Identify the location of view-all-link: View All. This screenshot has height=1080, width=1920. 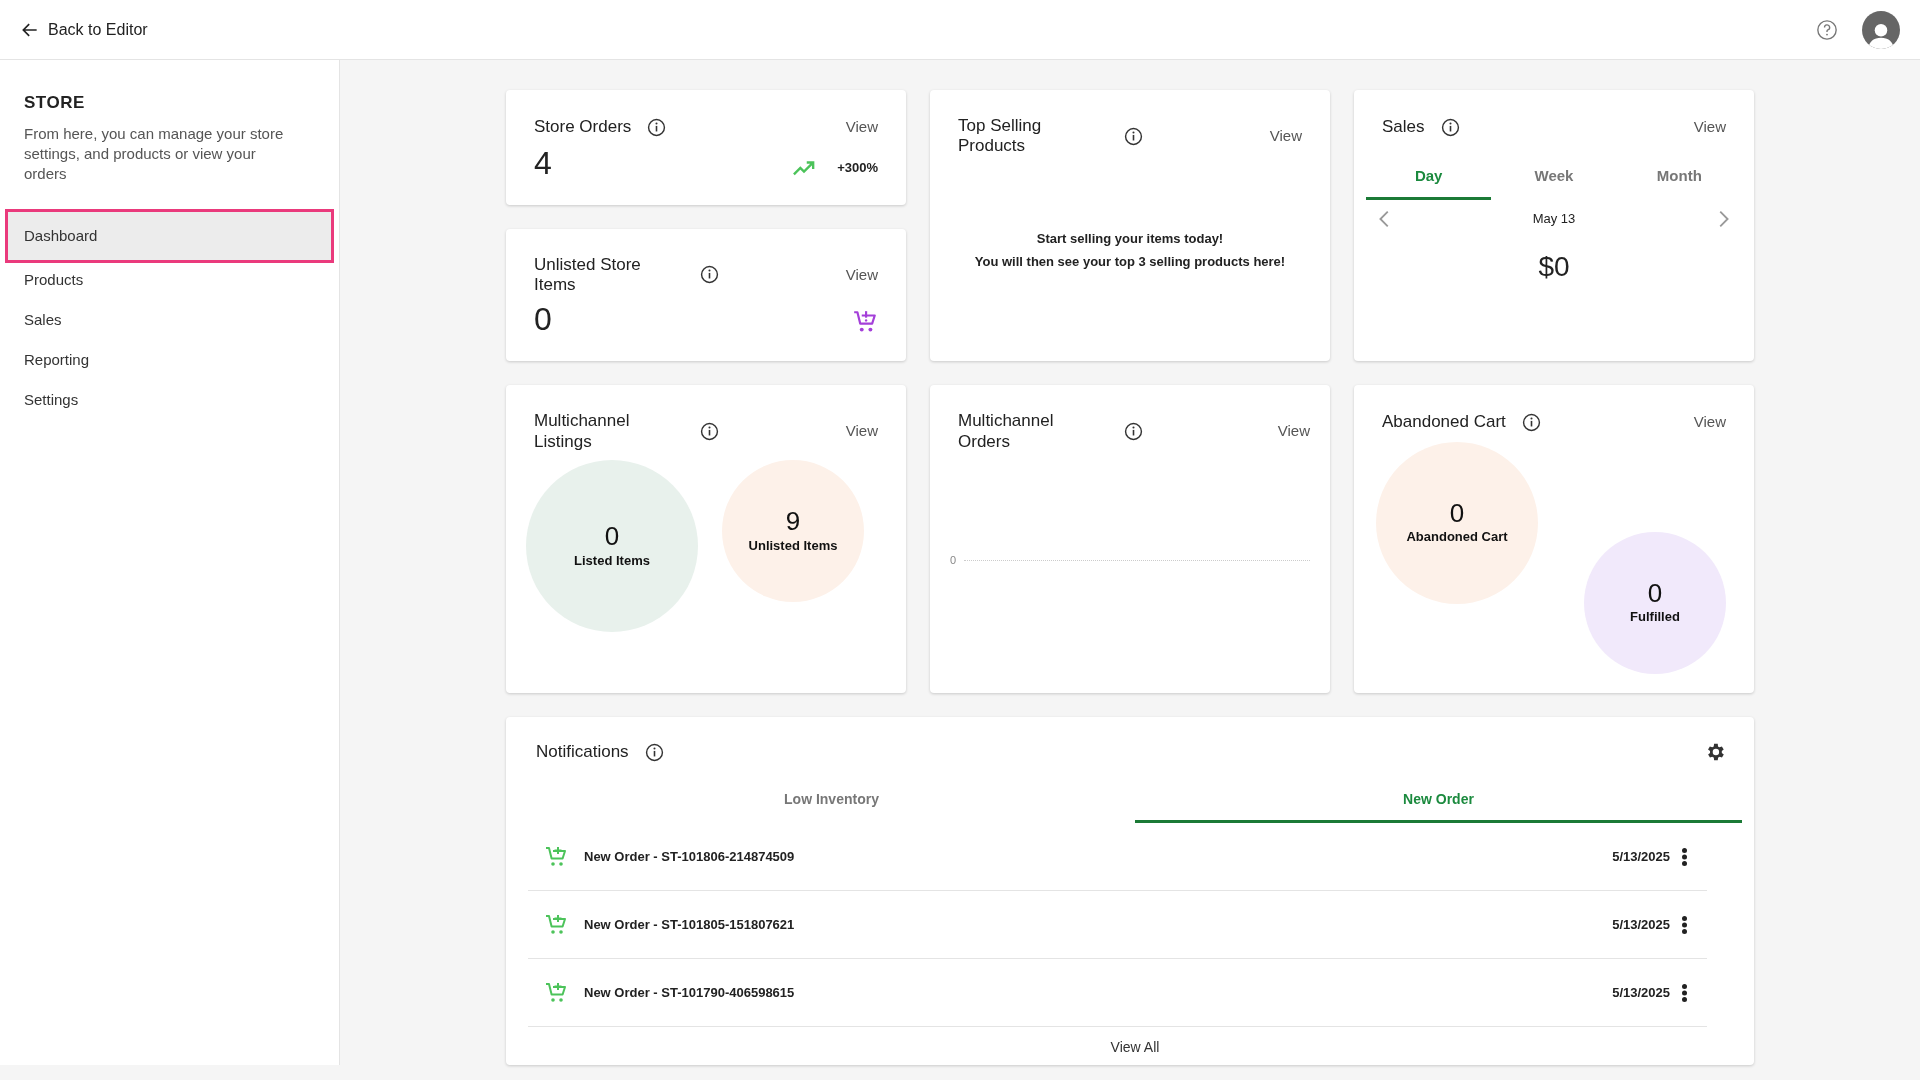
(1135, 1048).